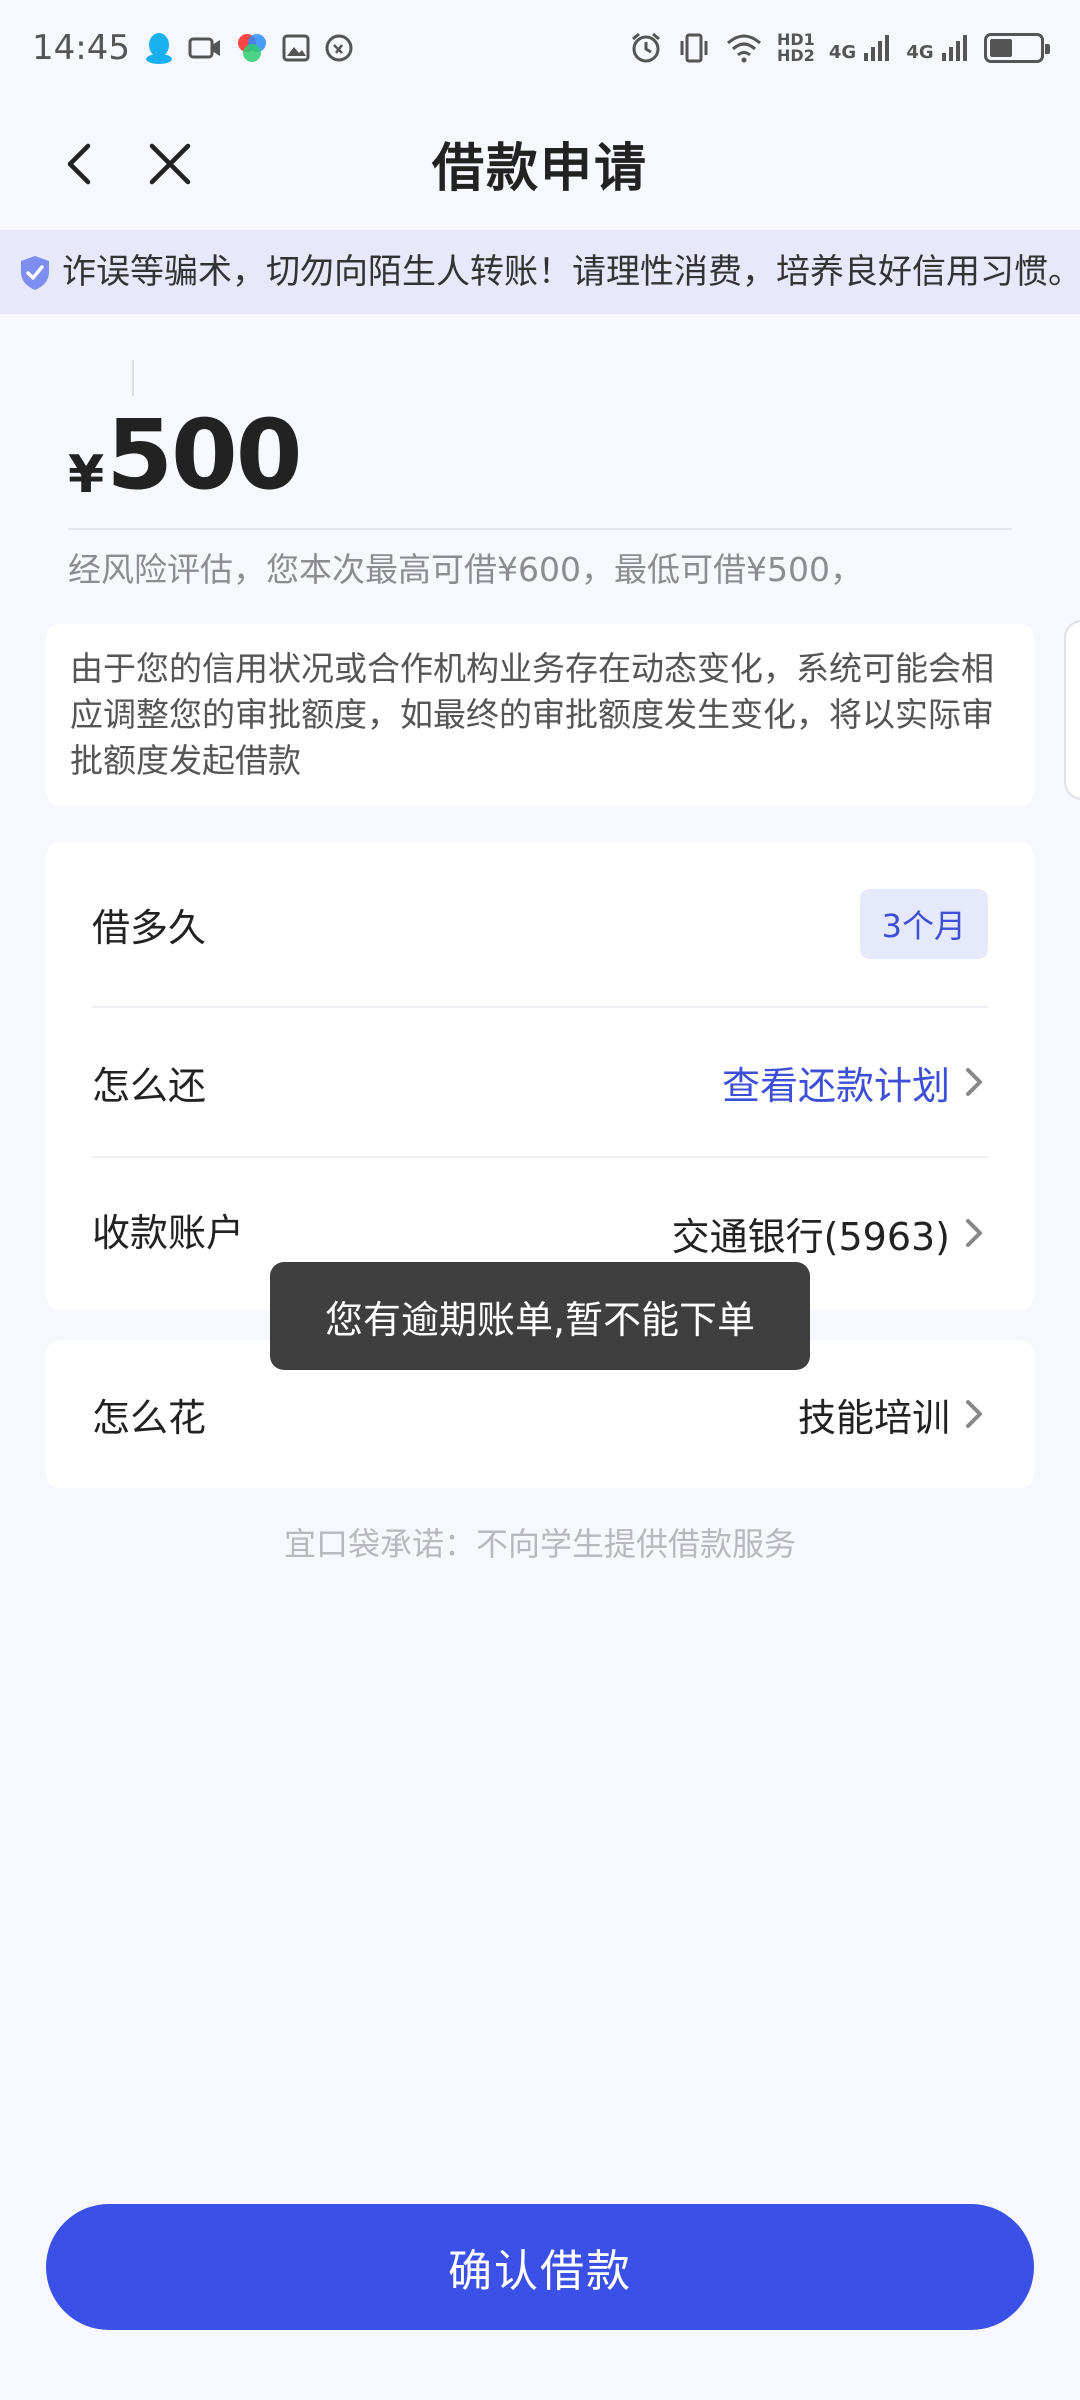  What do you see at coordinates (571, 272) in the screenshot?
I see `notice-text: 诈误等骗术，切勿向陌生人转账！请理性消费，培养良好信用习惯。` at bounding box center [571, 272].